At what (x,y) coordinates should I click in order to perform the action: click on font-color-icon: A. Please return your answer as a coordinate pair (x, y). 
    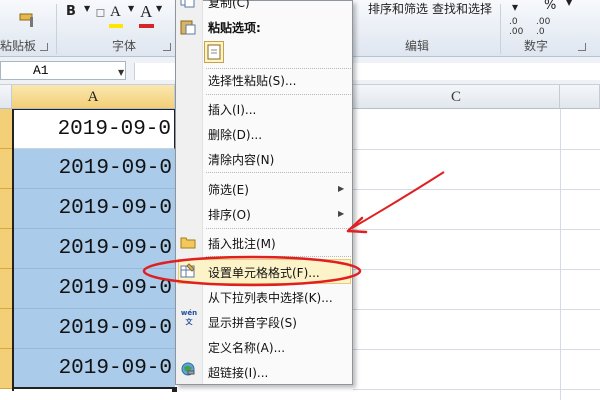
    Looking at the image, I should click on (146, 11).